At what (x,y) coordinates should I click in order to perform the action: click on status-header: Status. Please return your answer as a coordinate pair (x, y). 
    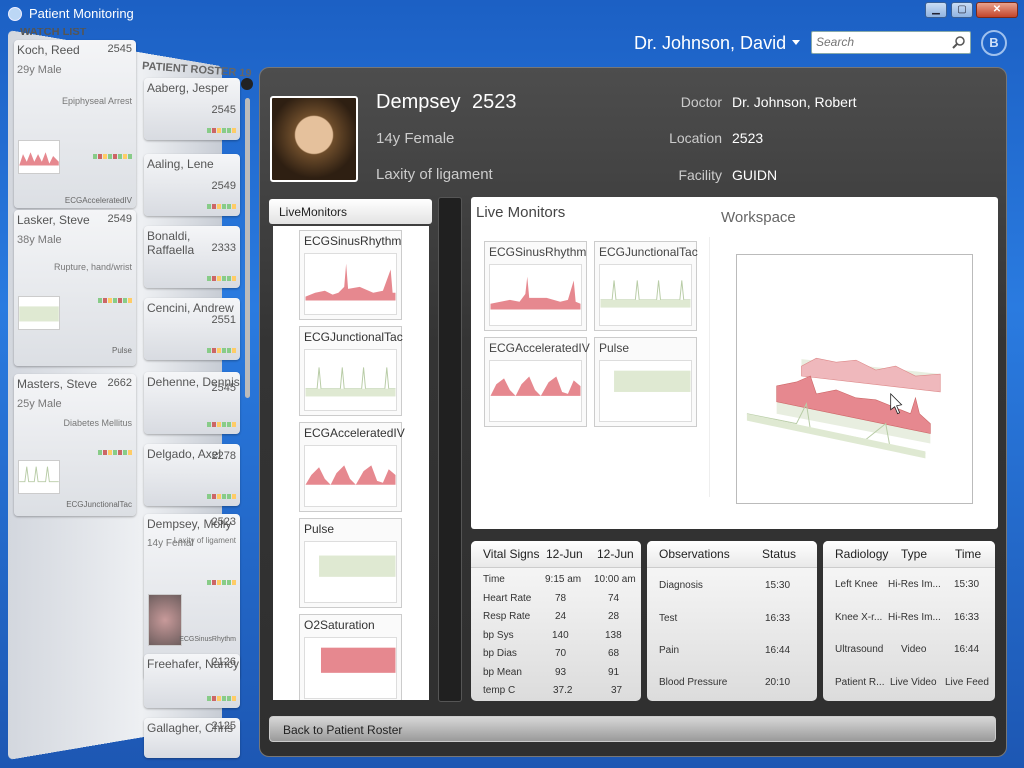
    Looking at the image, I should click on (779, 554).